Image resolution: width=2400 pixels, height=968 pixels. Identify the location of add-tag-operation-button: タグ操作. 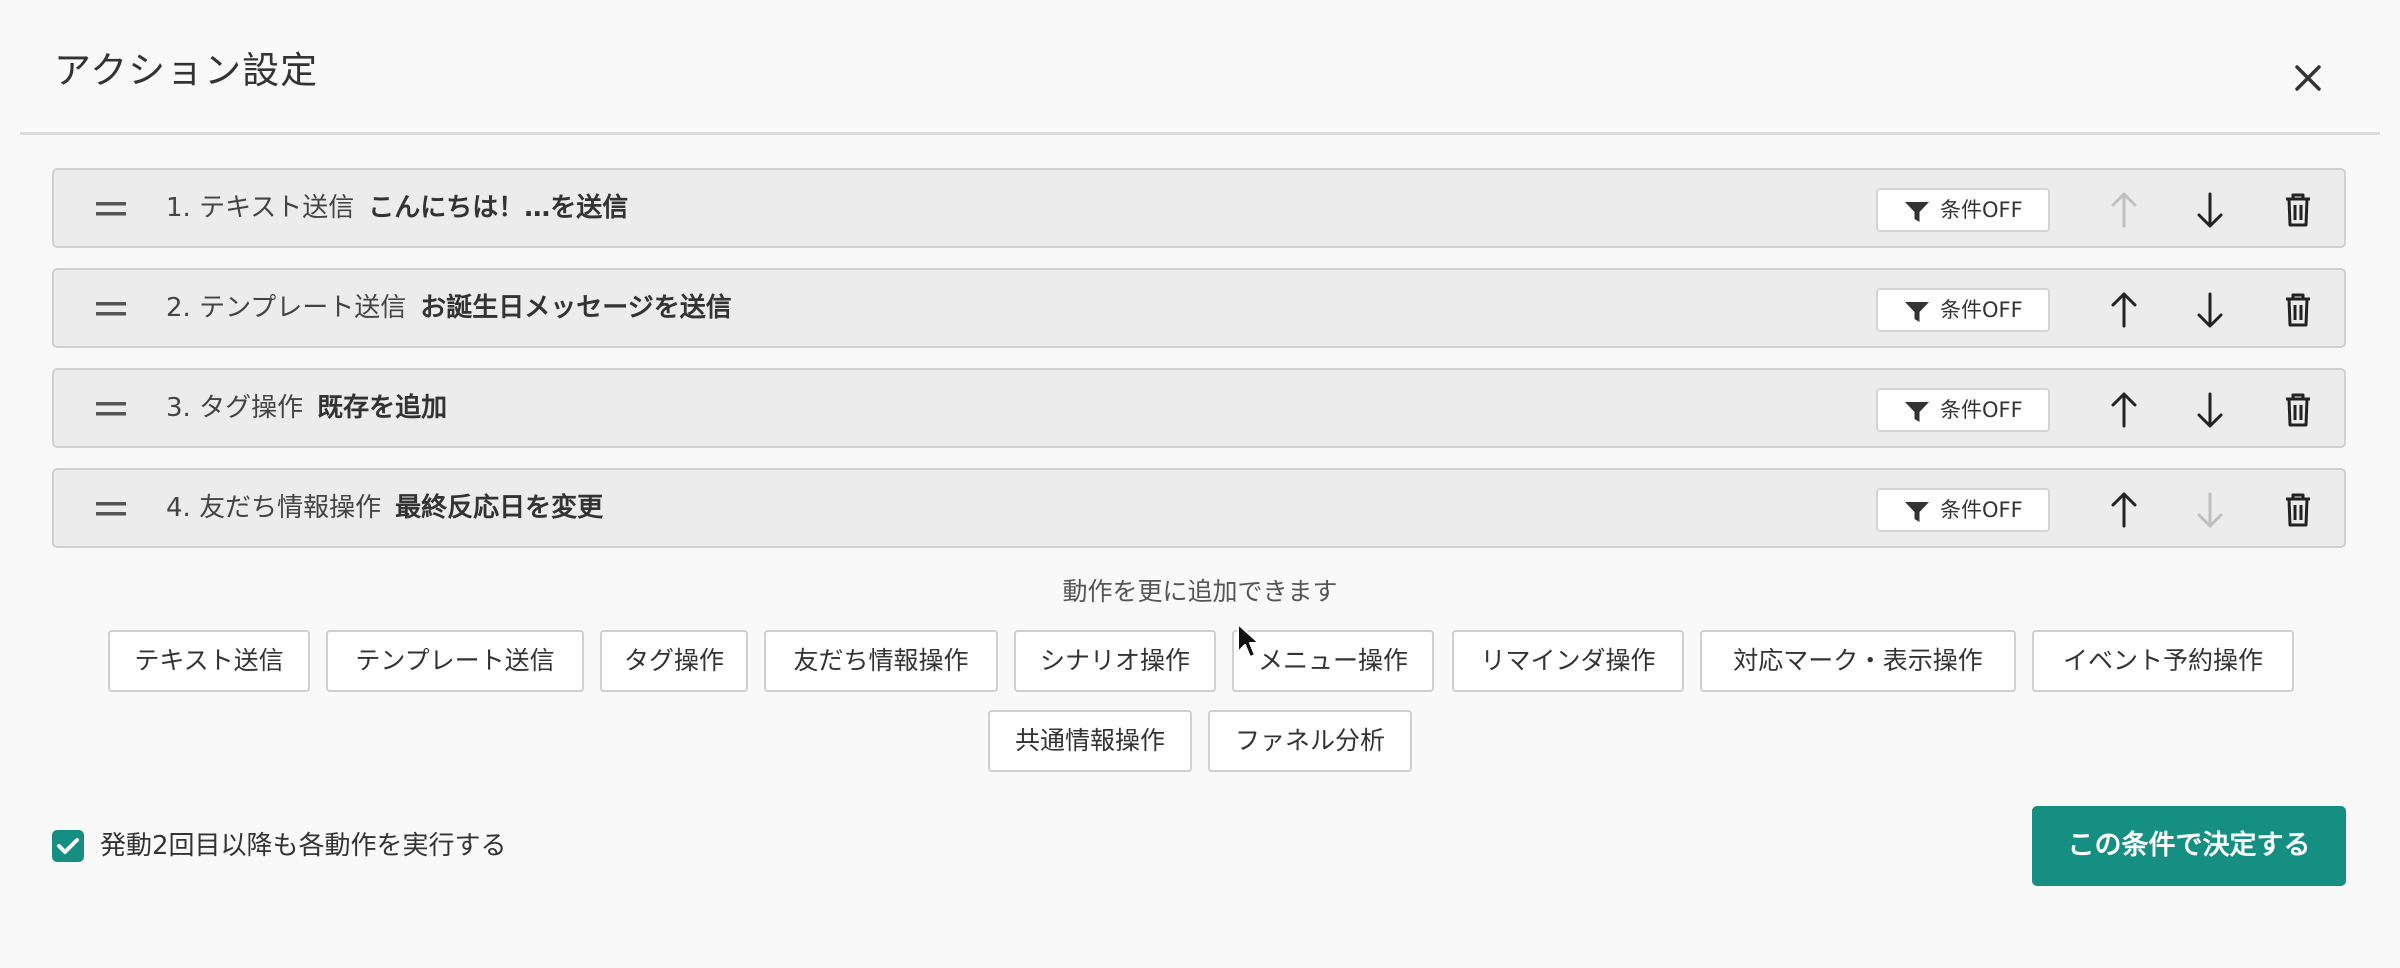
(674, 661).